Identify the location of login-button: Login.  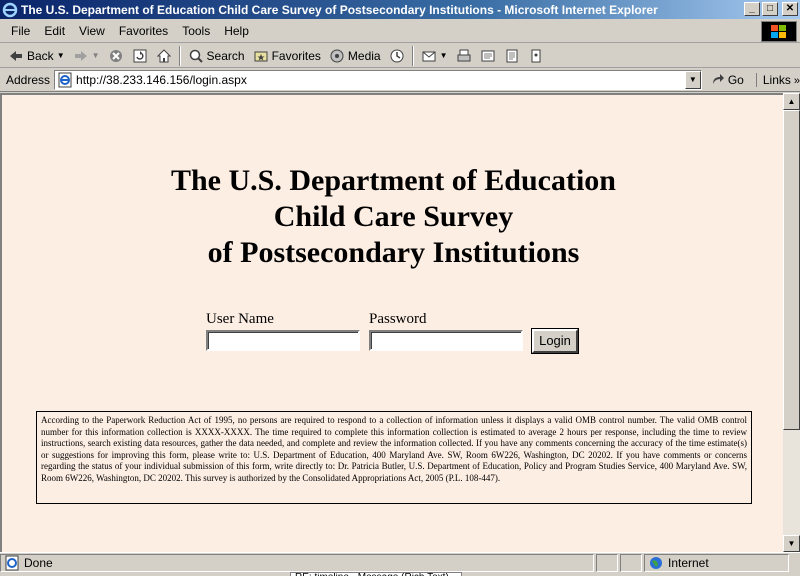
(555, 341).